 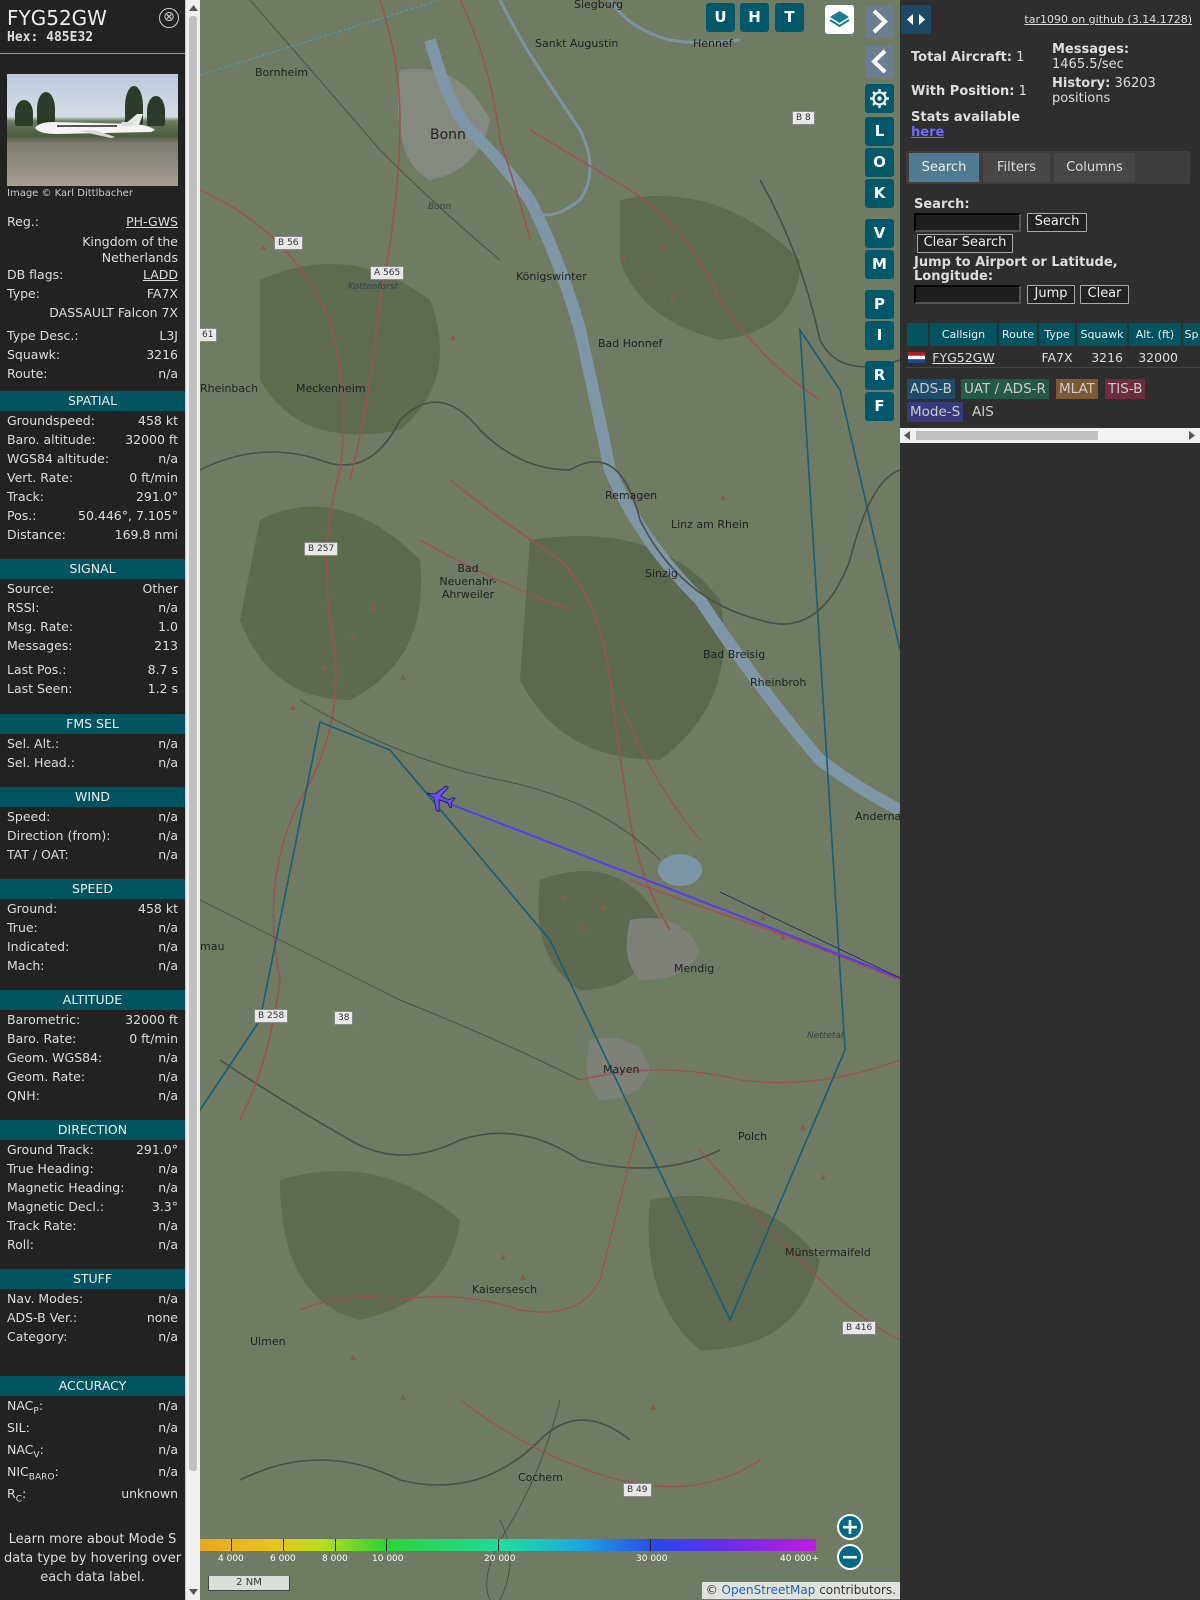 What do you see at coordinates (879, 375) in the screenshot?
I see `toggle-range-rings-button: R` at bounding box center [879, 375].